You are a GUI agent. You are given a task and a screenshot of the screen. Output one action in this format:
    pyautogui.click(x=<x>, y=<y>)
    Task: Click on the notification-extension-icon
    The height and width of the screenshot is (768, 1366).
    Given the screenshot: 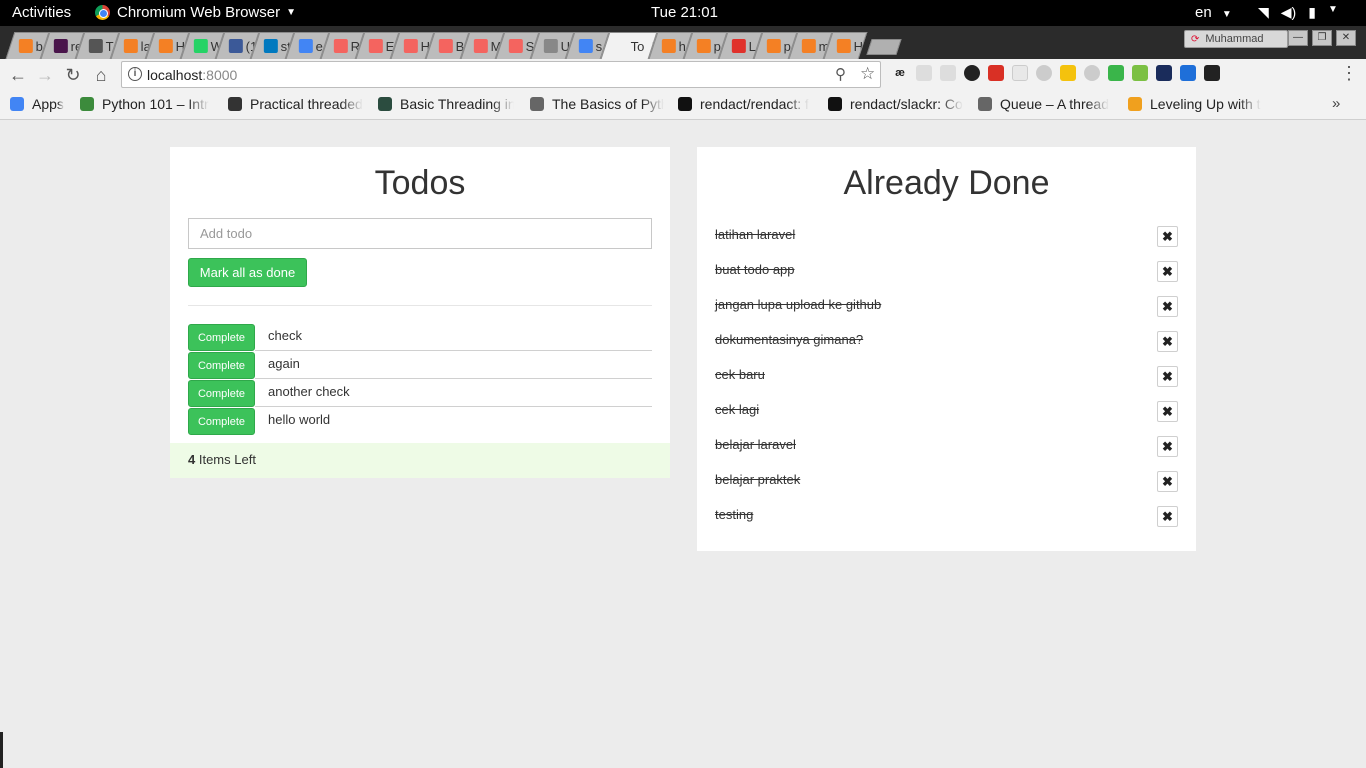 What is the action you would take?
    pyautogui.click(x=1020, y=73)
    